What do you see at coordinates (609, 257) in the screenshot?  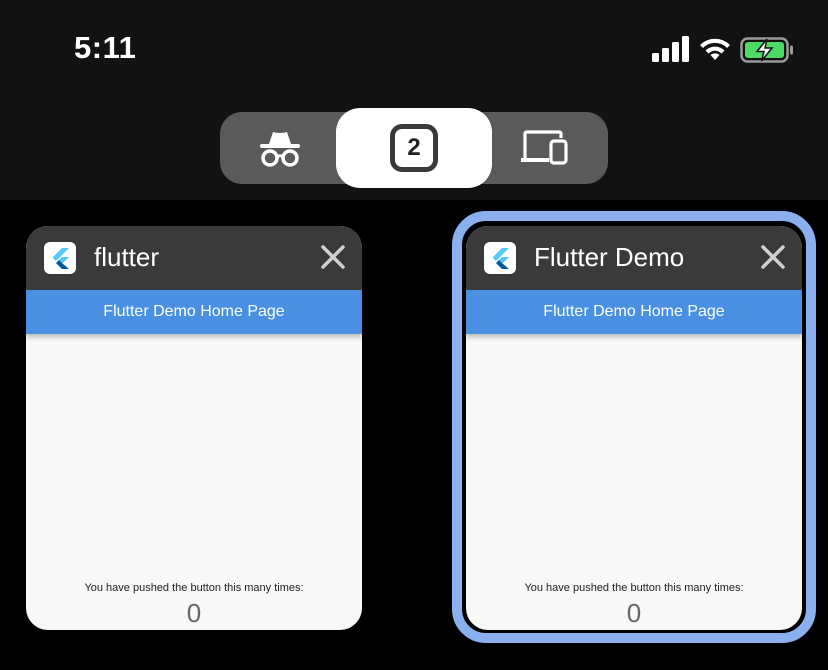 I see `tab-title: Flutter Demo` at bounding box center [609, 257].